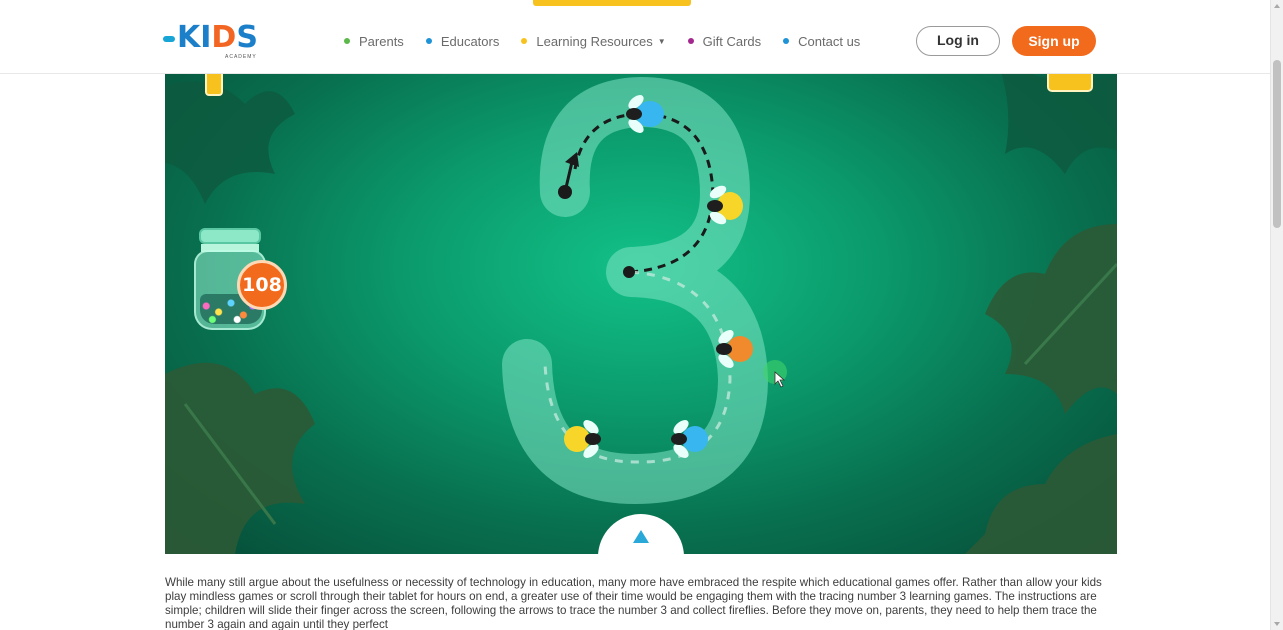 Image resolution: width=1283 pixels, height=630 pixels. I want to click on logo-subtitle: ACADEMY, so click(241, 57).